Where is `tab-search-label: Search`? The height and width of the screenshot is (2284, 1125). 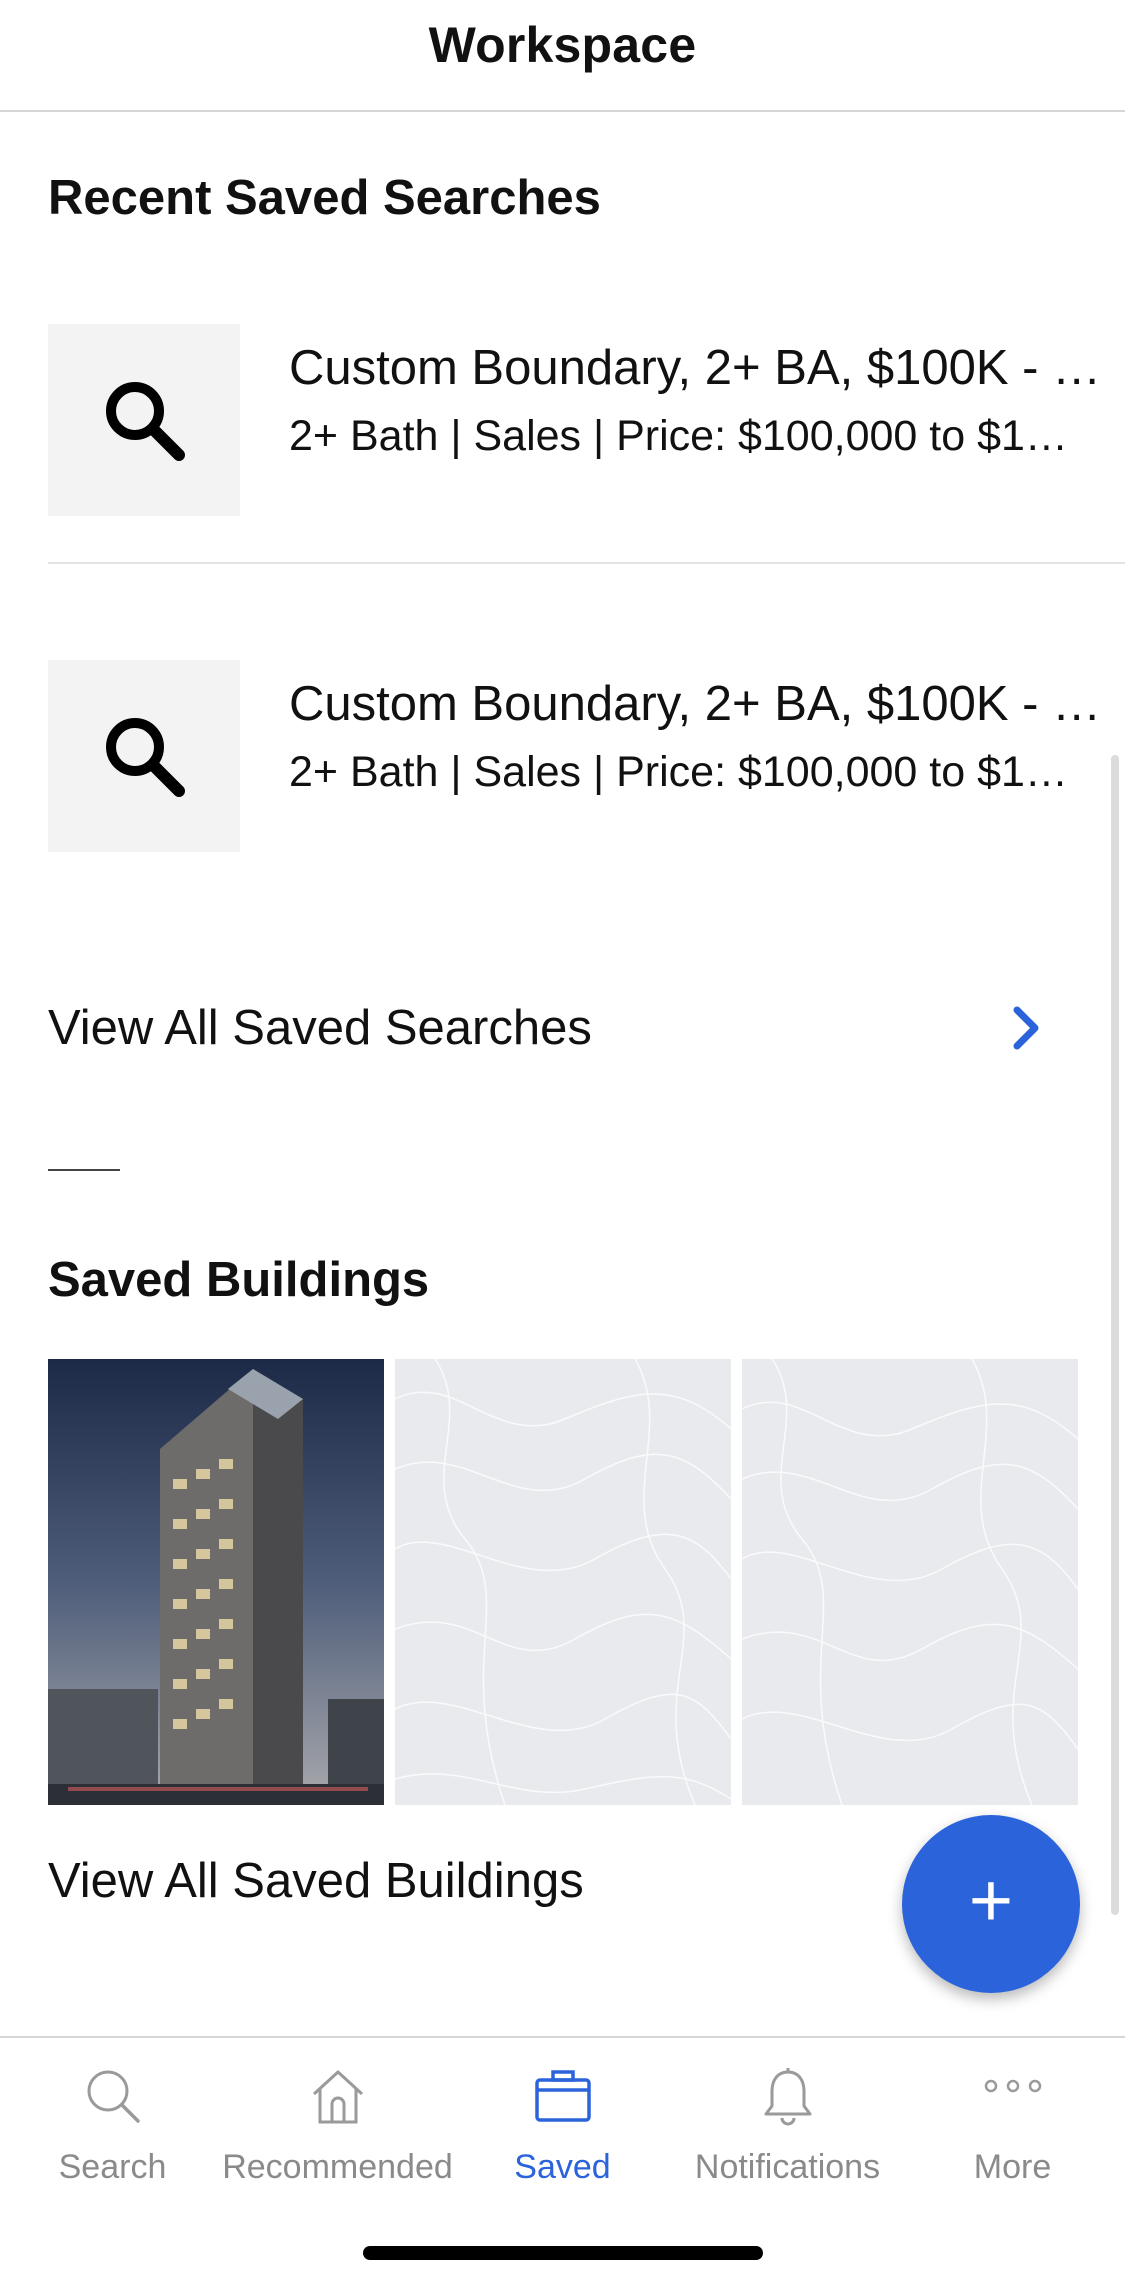
tab-search-label: Search is located at coordinates (112, 2167).